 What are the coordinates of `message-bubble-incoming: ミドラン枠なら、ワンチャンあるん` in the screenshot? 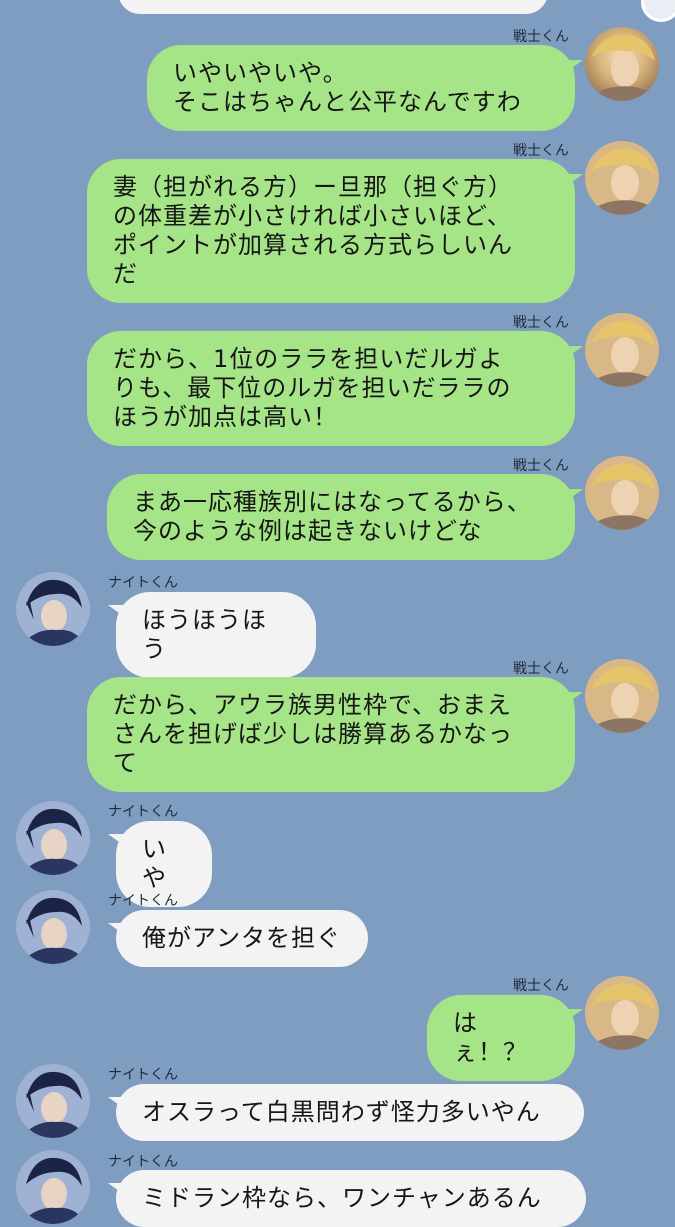 It's located at (351, 1198).